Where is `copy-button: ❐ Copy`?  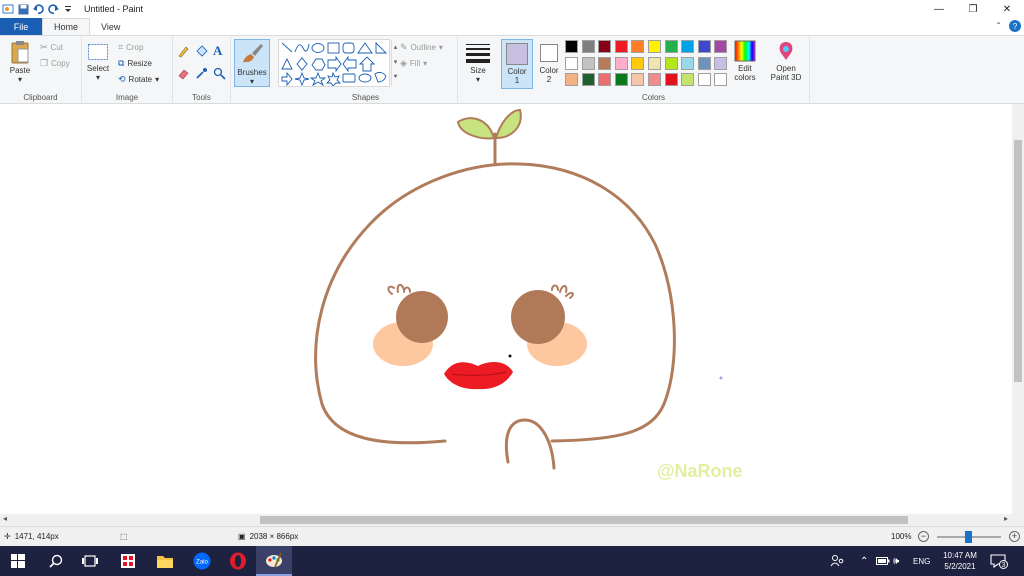
copy-button: ❐ Copy is located at coordinates (55, 63).